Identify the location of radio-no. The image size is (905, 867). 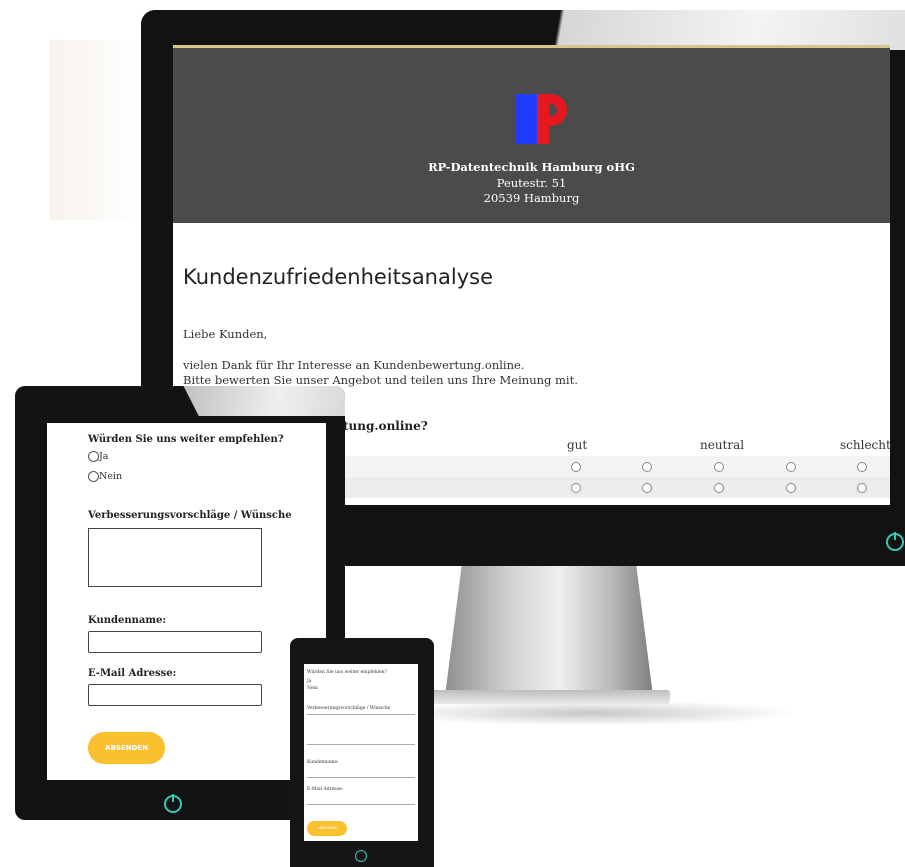
(93, 476).